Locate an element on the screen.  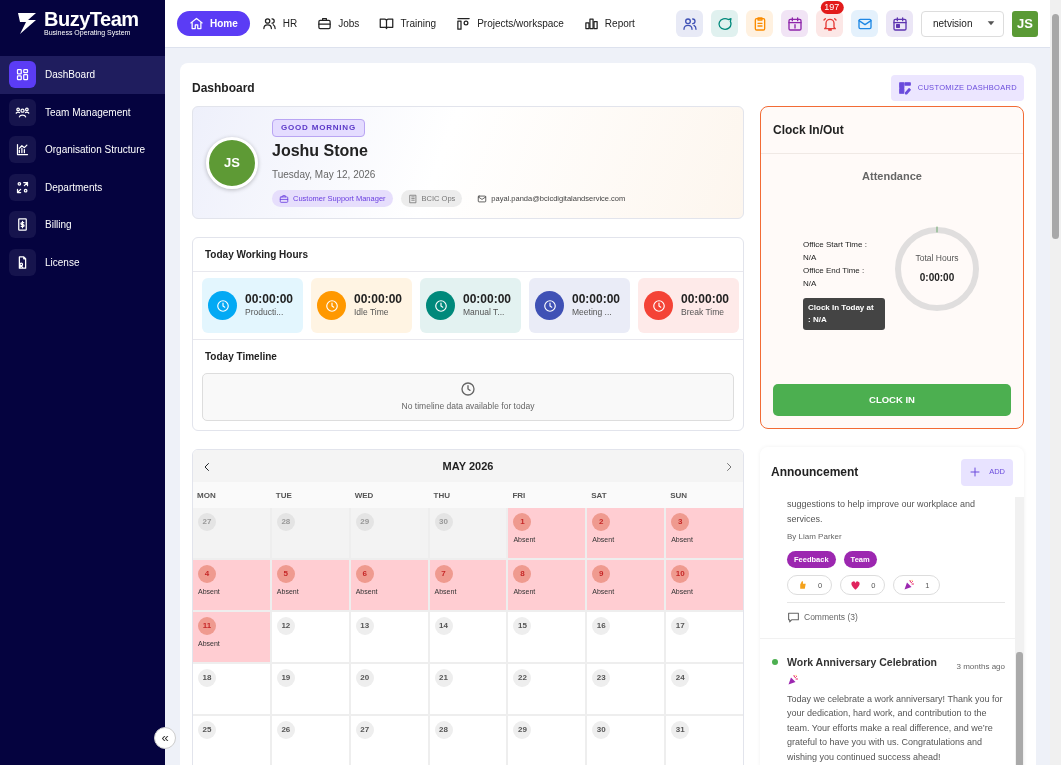
calendar-day: 23 is located at coordinates (626, 689).